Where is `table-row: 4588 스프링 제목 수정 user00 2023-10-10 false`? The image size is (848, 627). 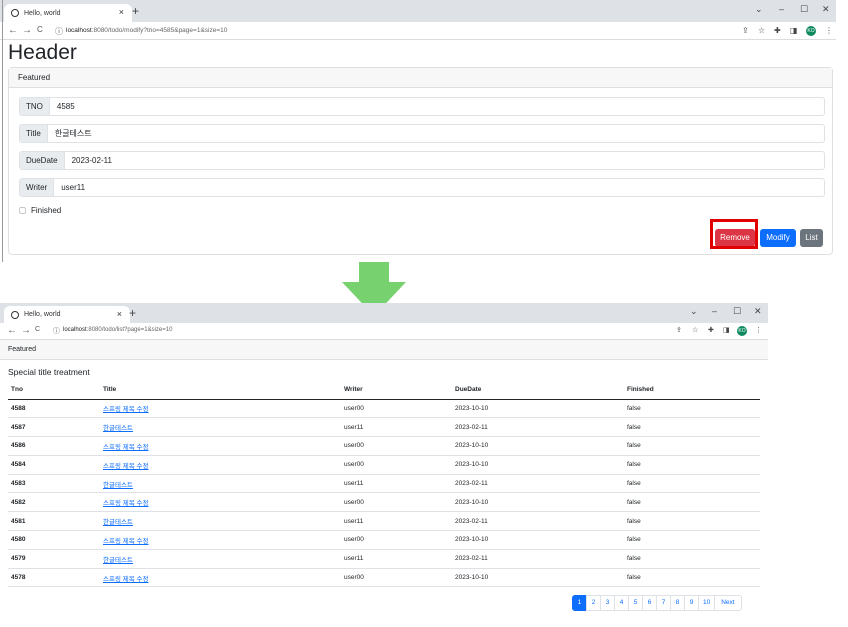 table-row: 4588 스프링 제목 수정 user00 2023-10-10 false is located at coordinates (384, 409).